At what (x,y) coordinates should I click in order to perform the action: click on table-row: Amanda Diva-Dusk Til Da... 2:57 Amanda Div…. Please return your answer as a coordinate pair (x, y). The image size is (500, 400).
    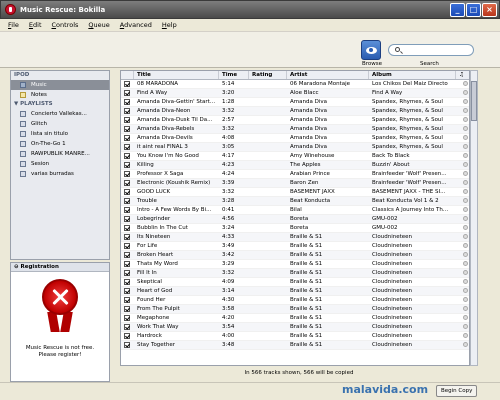
    Looking at the image, I should click on (295, 120).